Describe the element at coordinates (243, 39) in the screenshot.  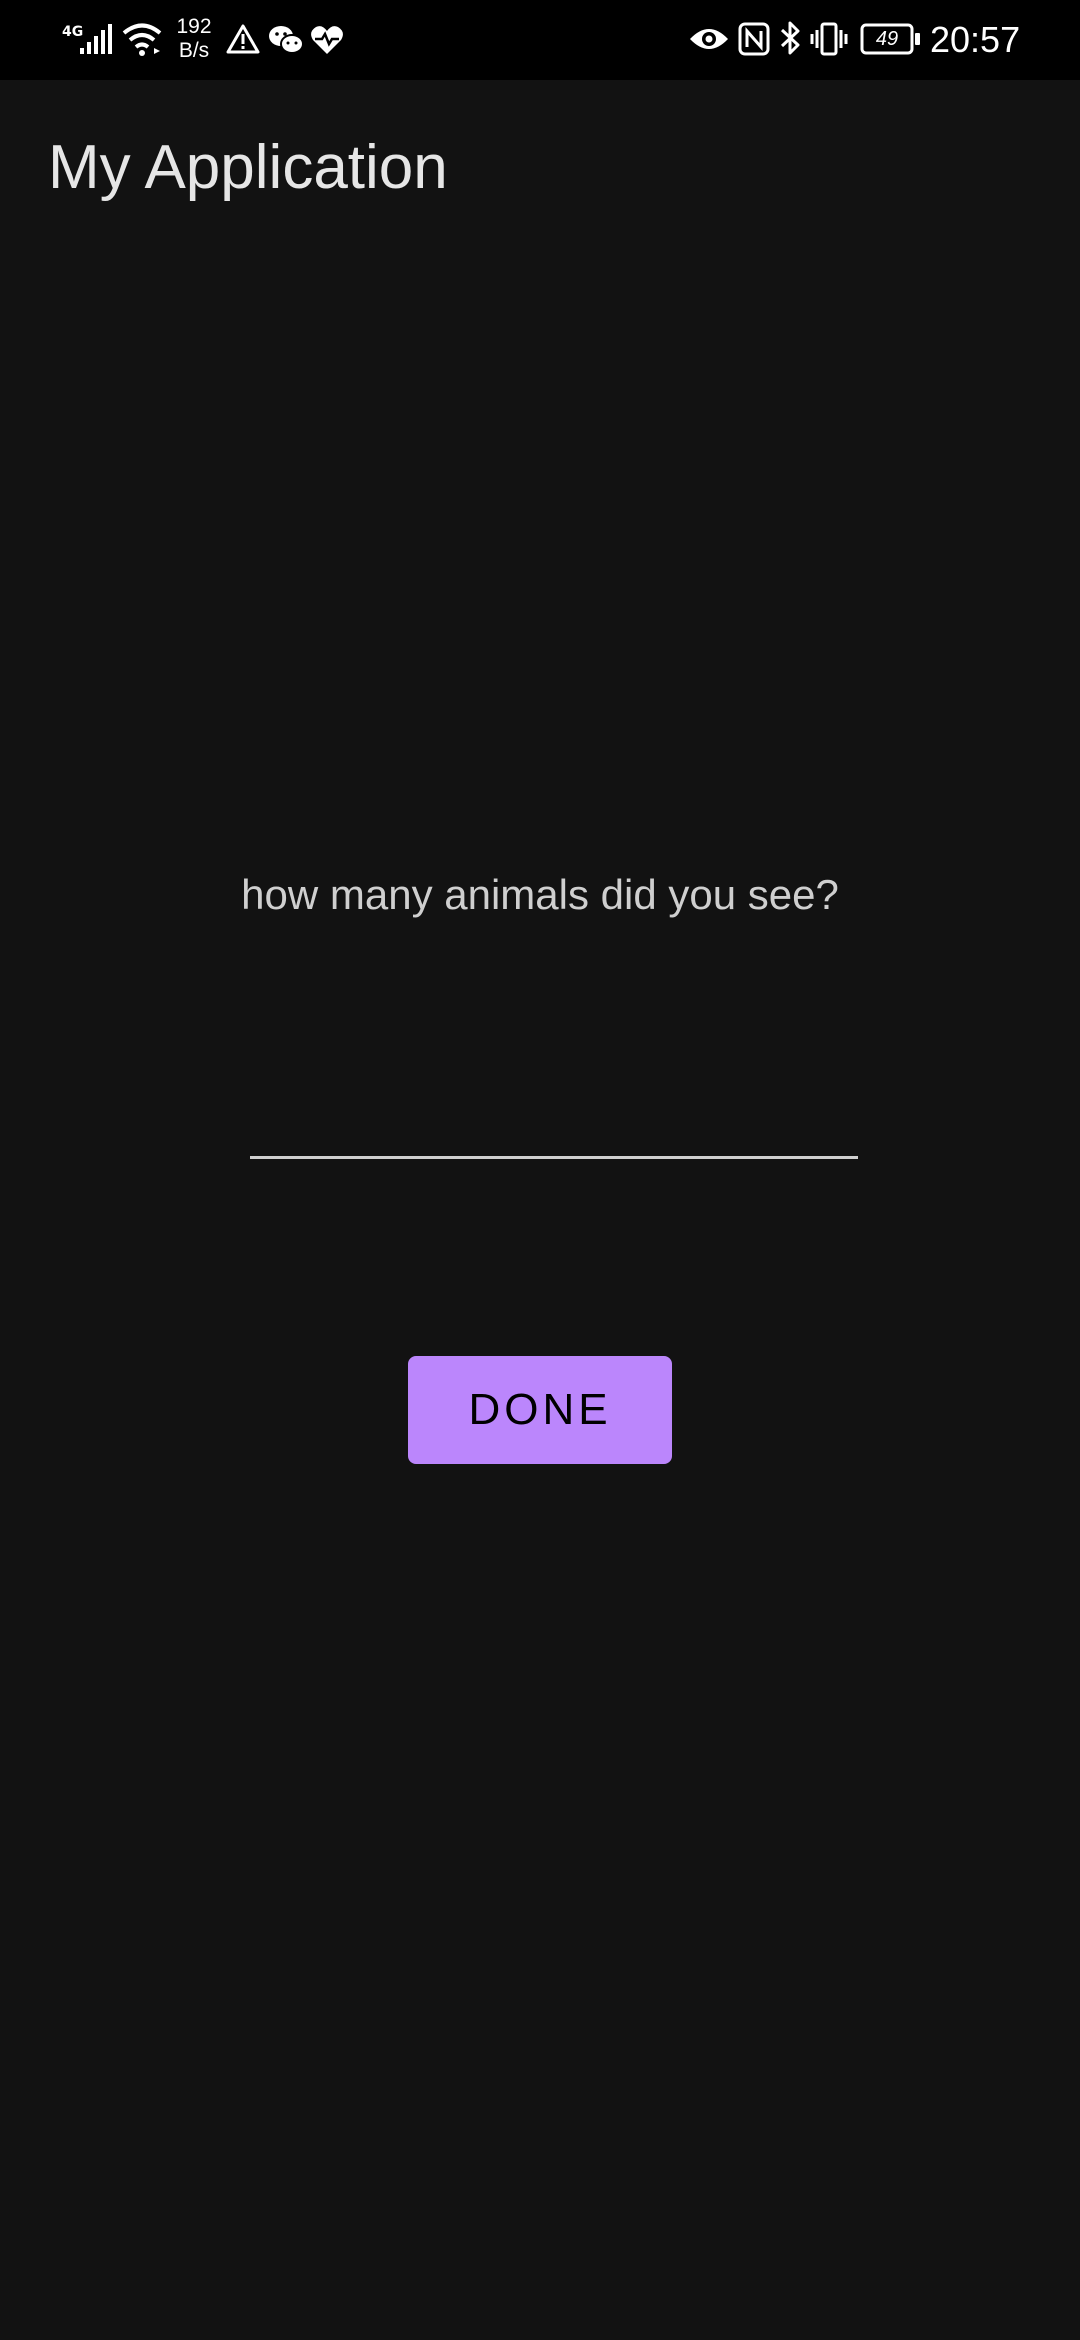
I see `warning-icon` at that location.